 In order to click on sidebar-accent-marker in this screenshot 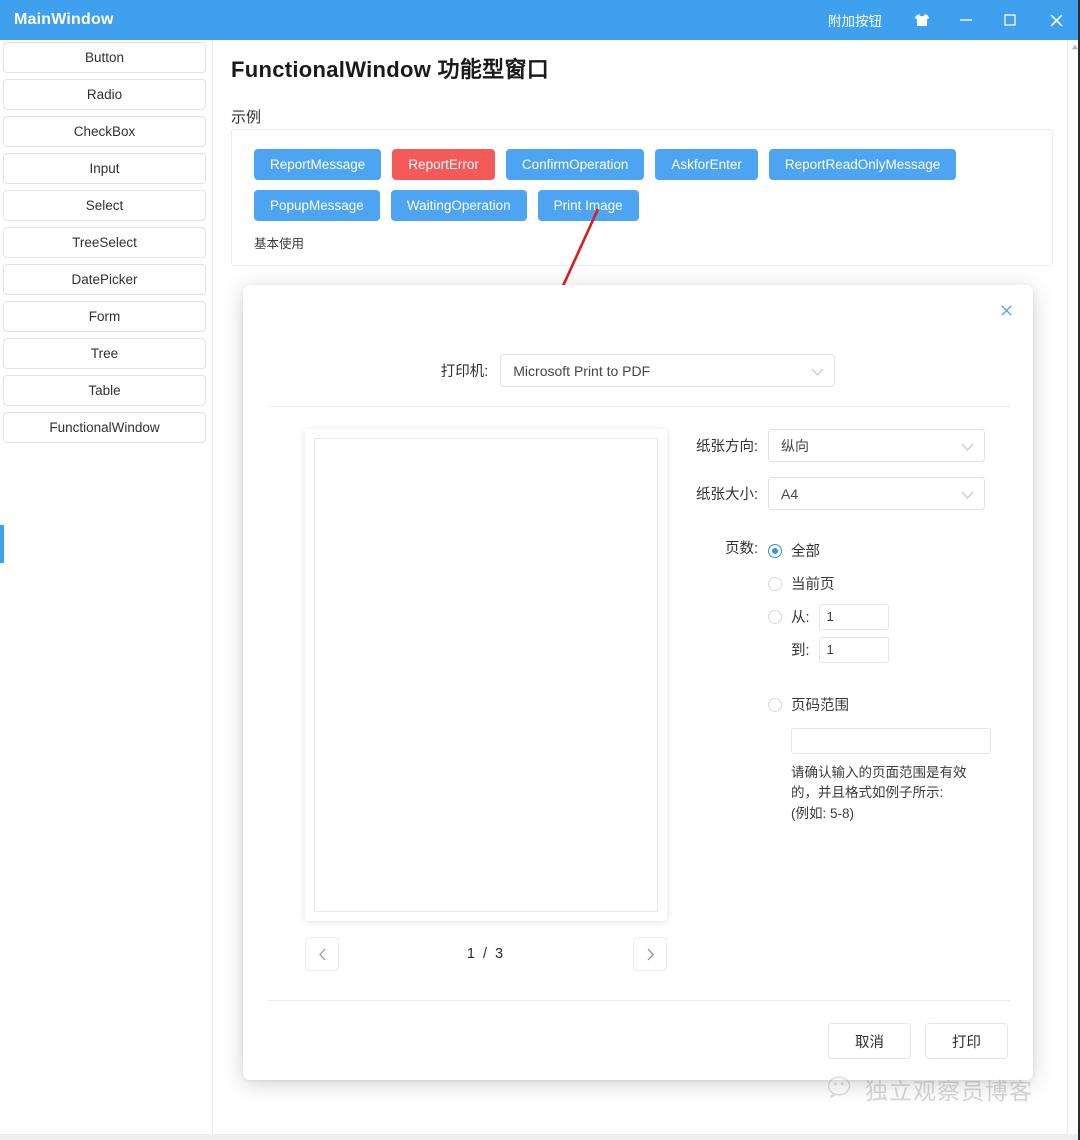, I will do `click(2, 544)`.